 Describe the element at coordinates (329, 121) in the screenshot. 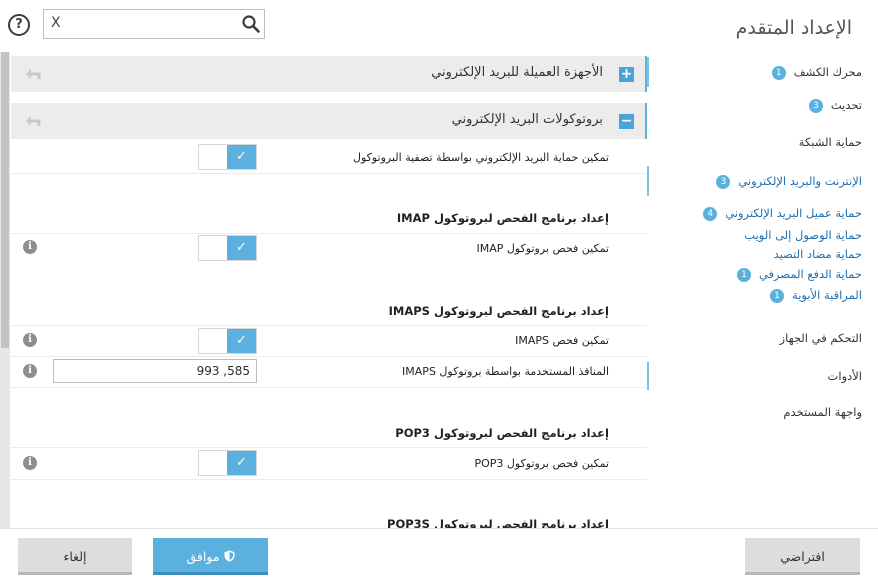

I see `section-header-email-protocols: بروتوكولات البريد الإلكتروني −` at that location.